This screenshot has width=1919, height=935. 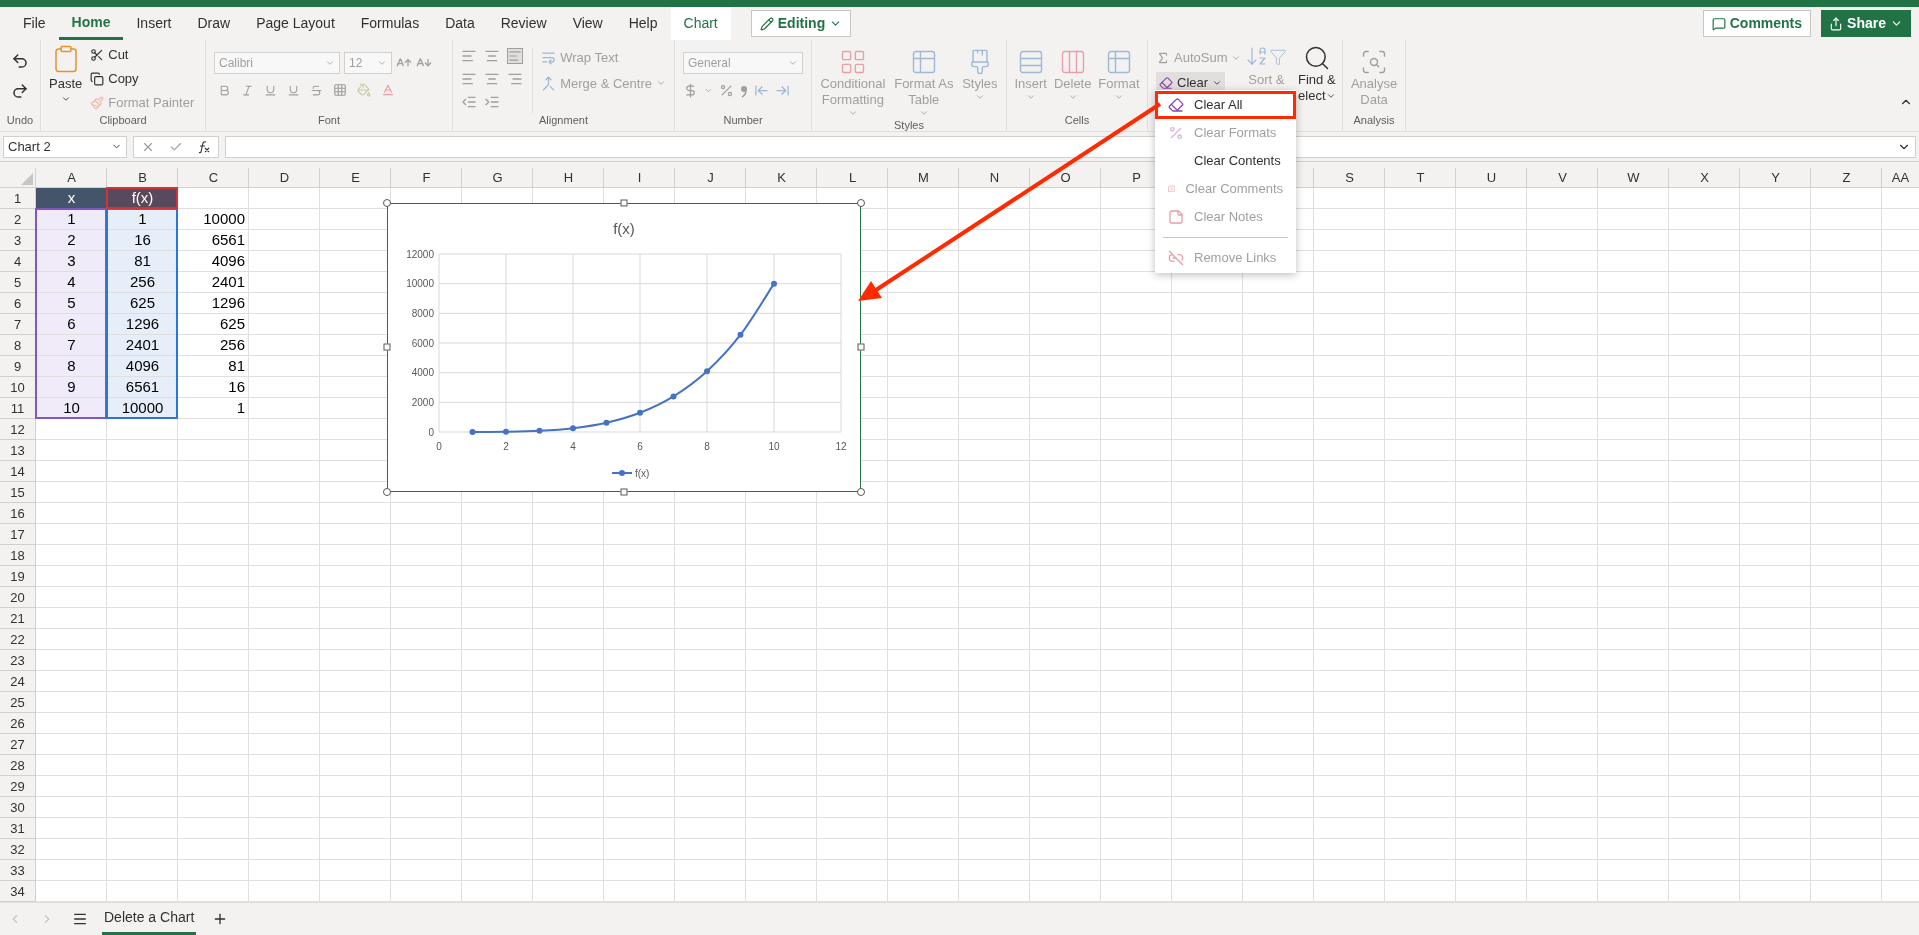 What do you see at coordinates (1900, 178) in the screenshot?
I see `column-header: AA` at bounding box center [1900, 178].